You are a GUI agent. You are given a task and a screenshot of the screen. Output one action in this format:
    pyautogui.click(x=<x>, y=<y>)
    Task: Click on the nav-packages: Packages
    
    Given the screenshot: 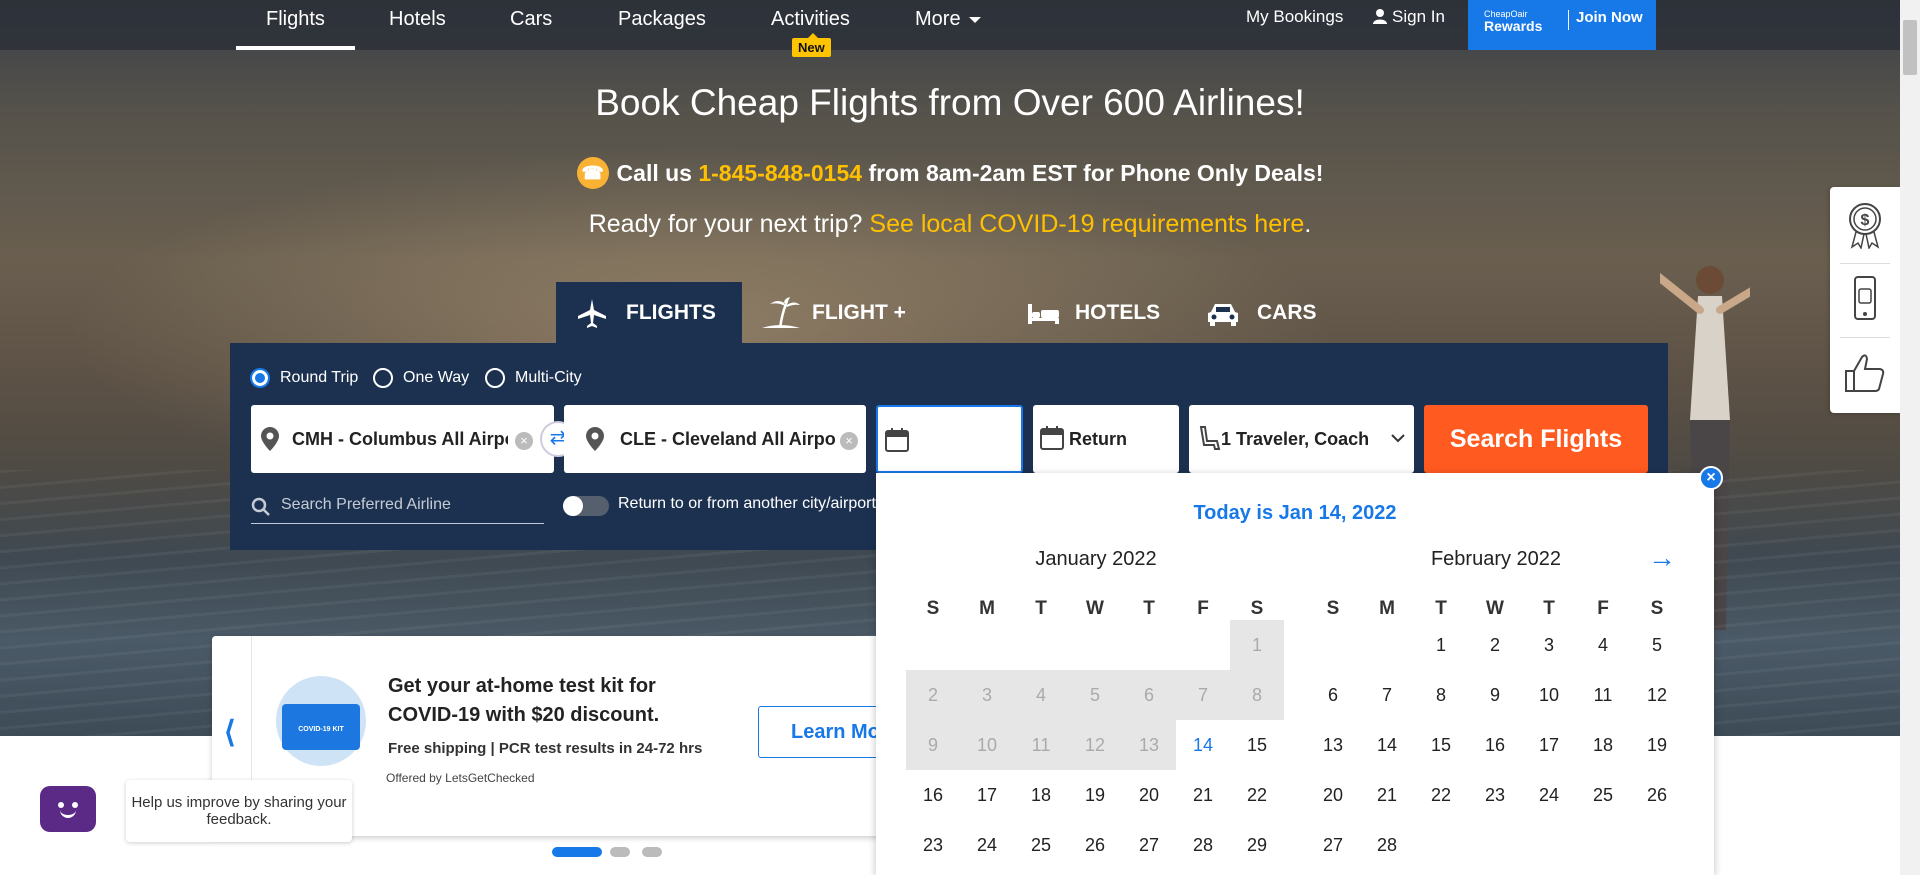 What is the action you would take?
    pyautogui.click(x=662, y=25)
    